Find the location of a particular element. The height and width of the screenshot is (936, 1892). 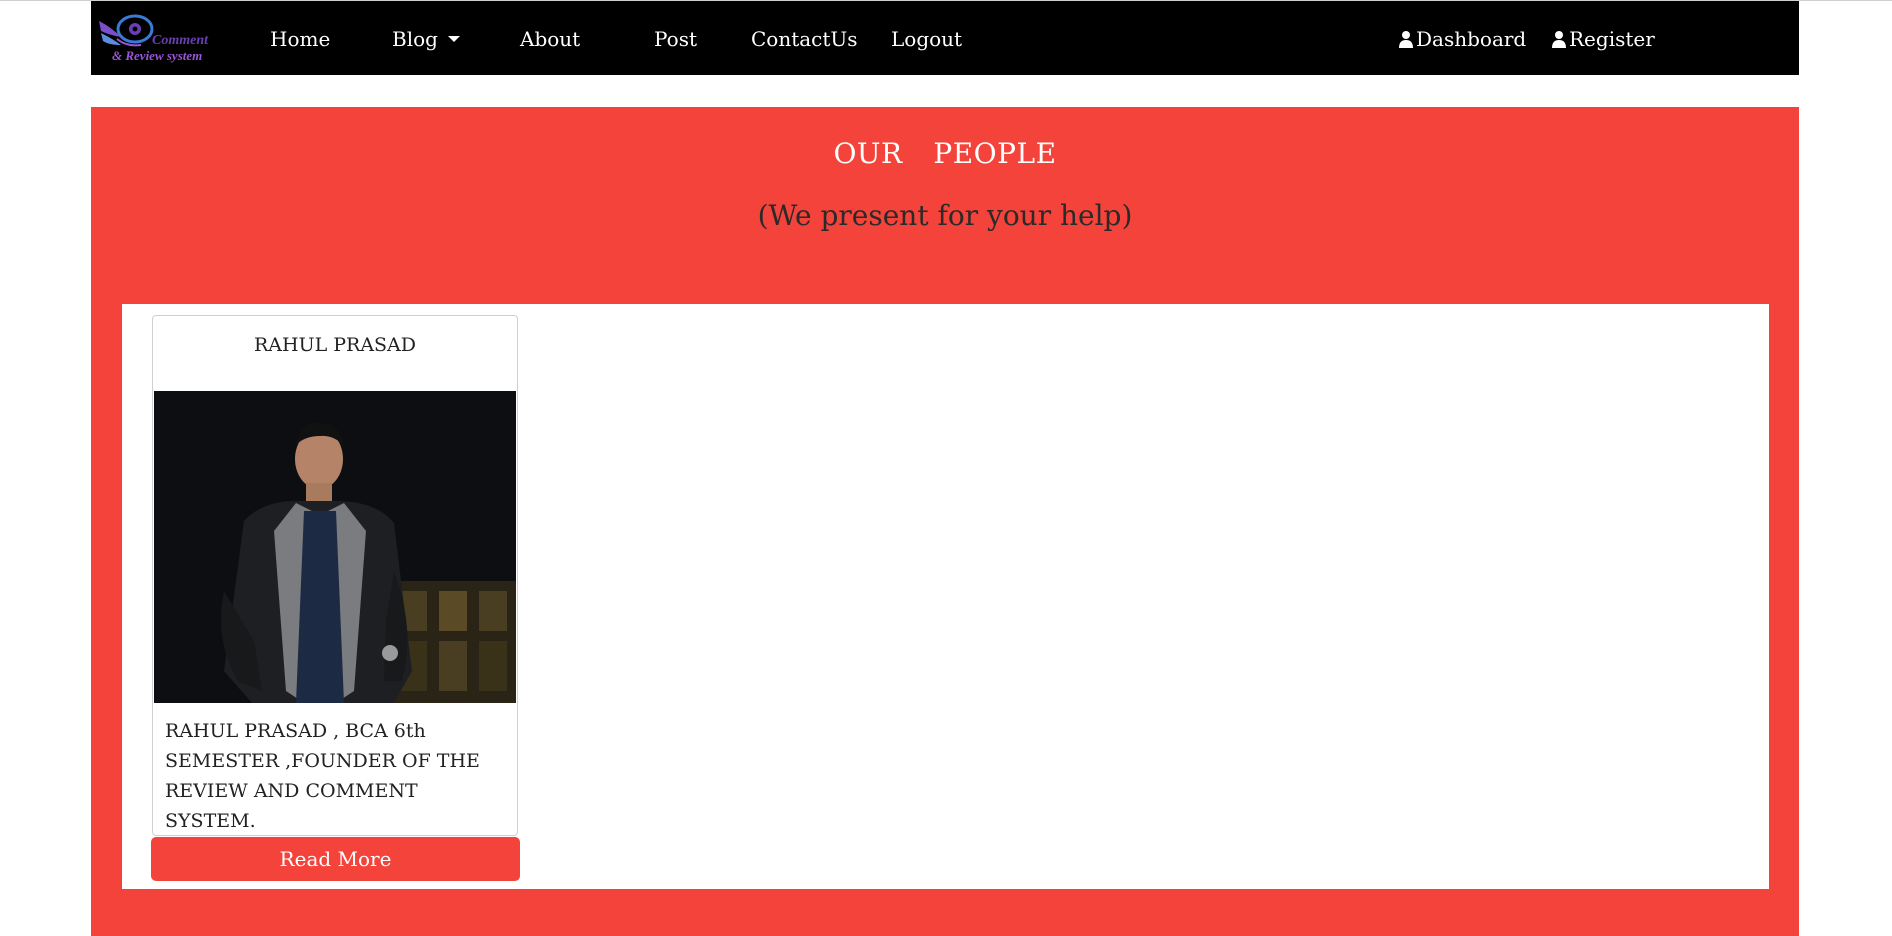

logo-text-secondary: & Review system is located at coordinates (157, 55).